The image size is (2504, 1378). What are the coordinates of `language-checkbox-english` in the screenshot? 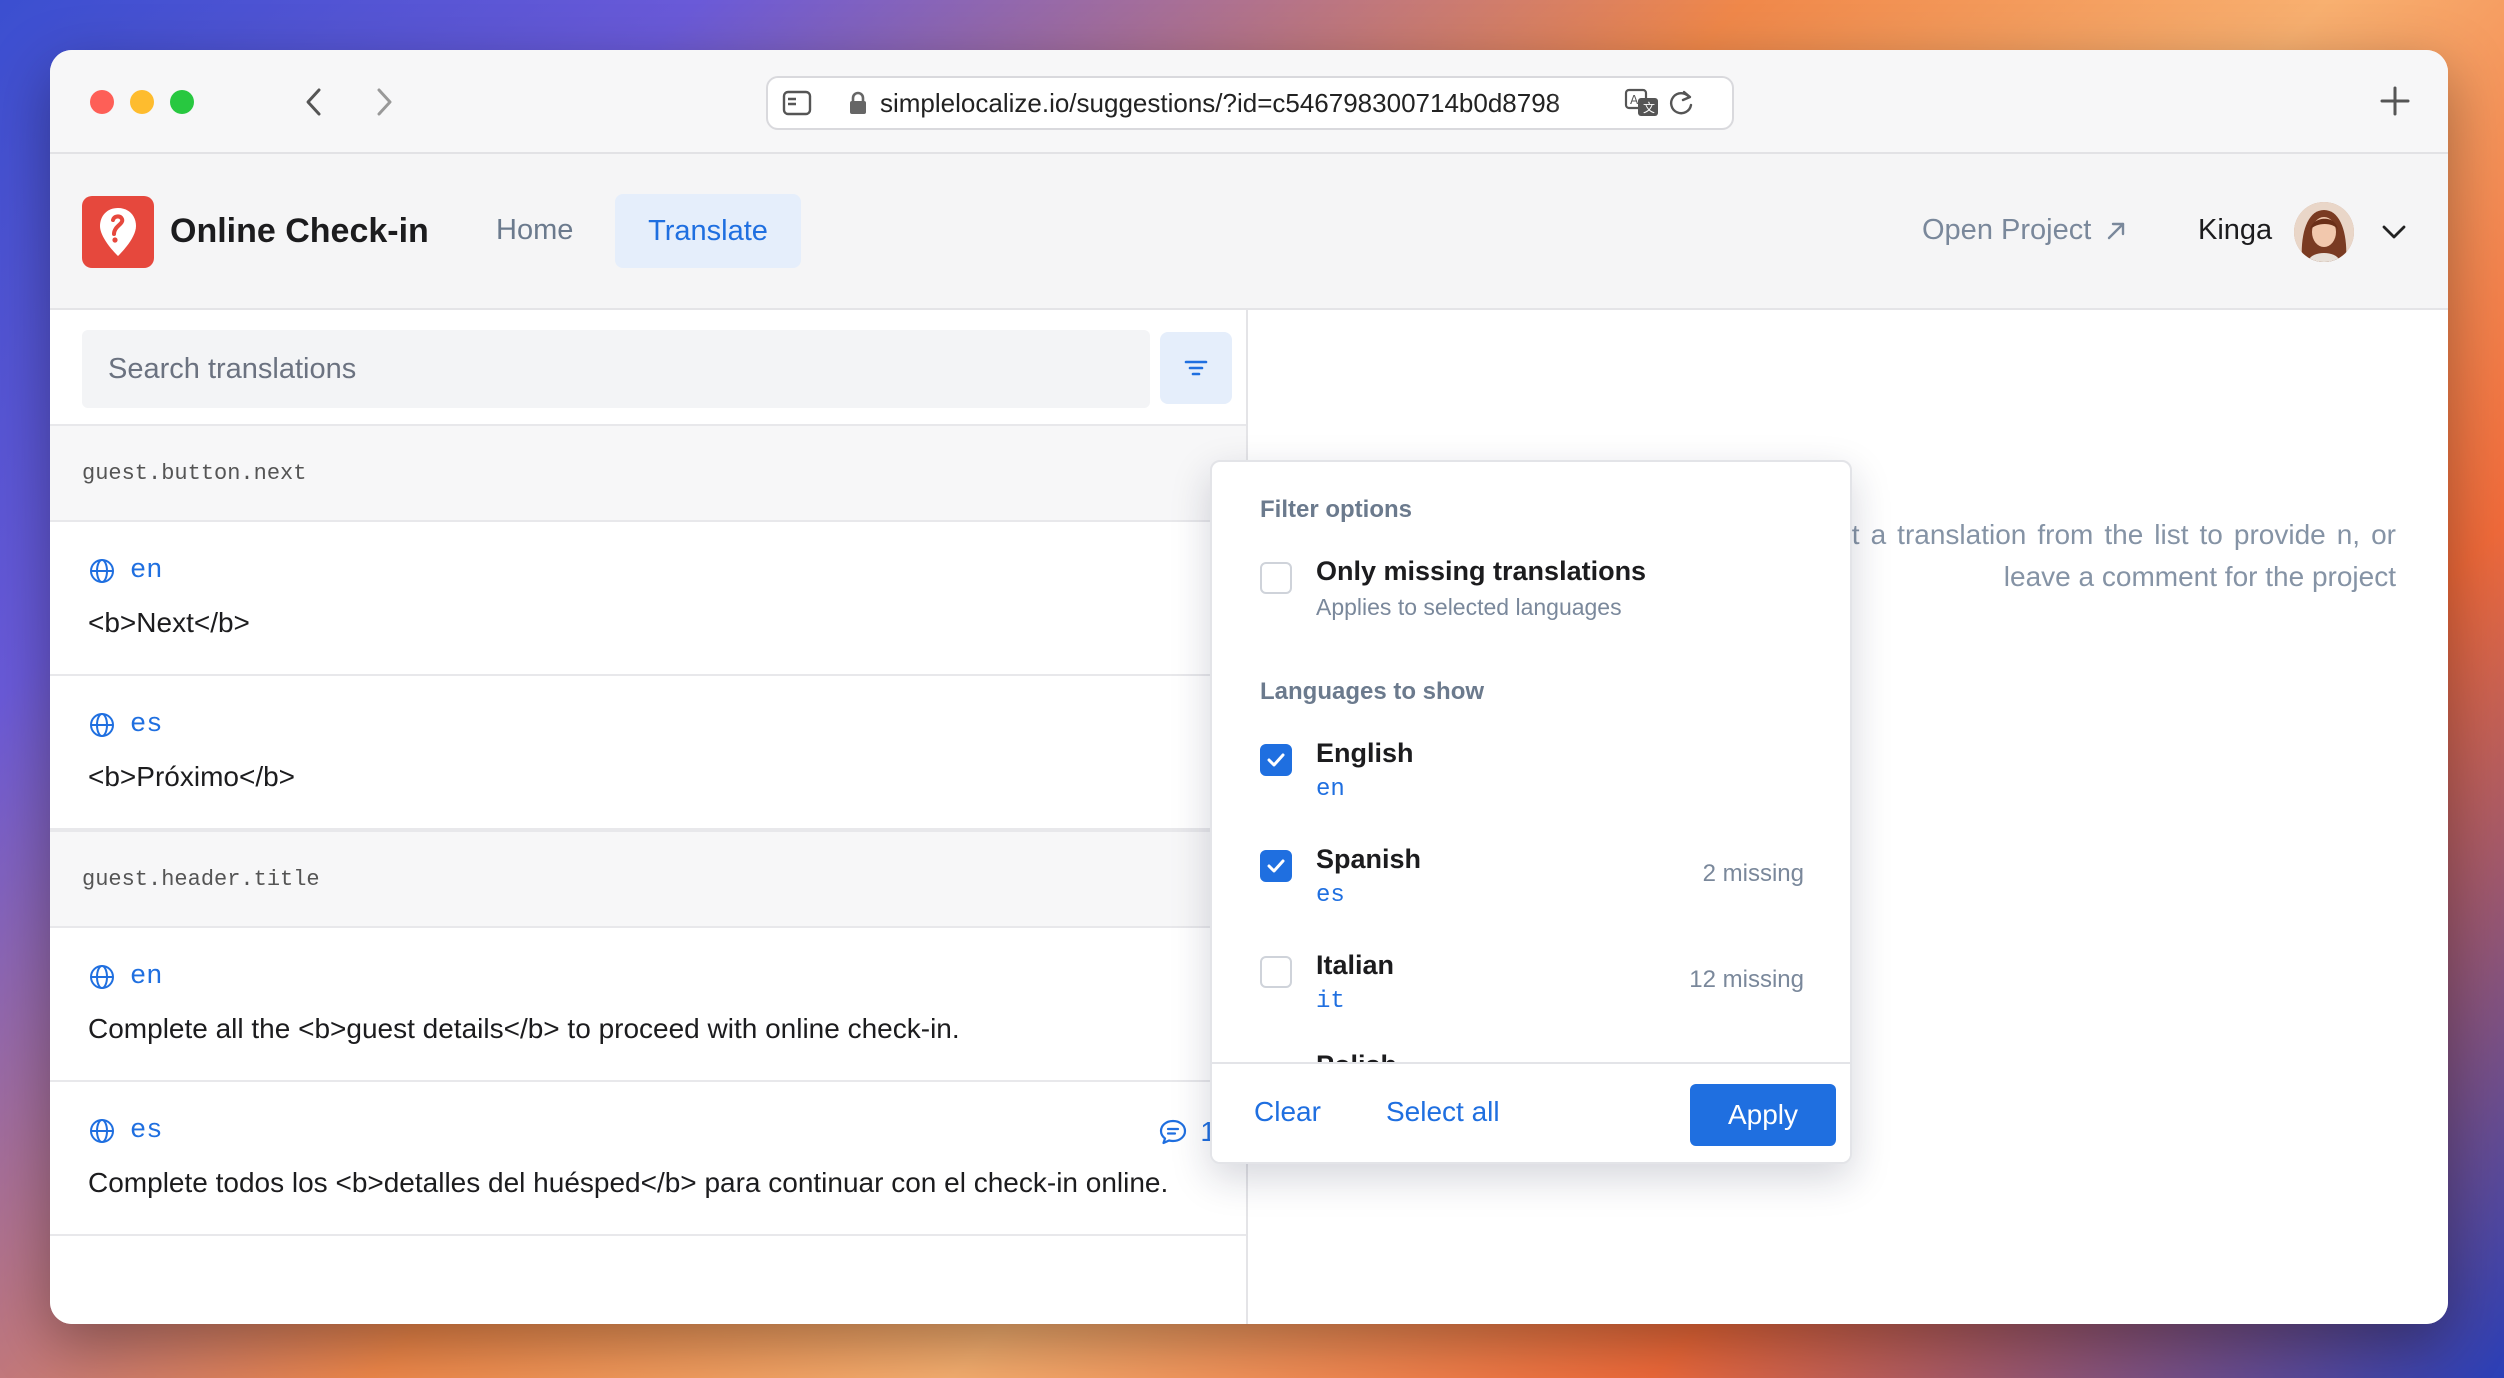 It's located at (1276, 760).